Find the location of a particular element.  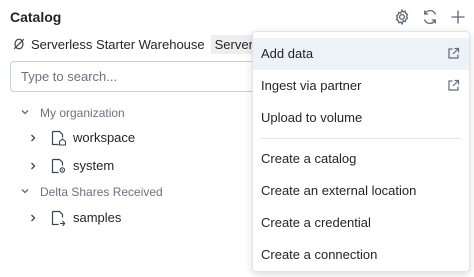

tree-section-delta-shares: Delta Shares Received is located at coordinates (130, 192).